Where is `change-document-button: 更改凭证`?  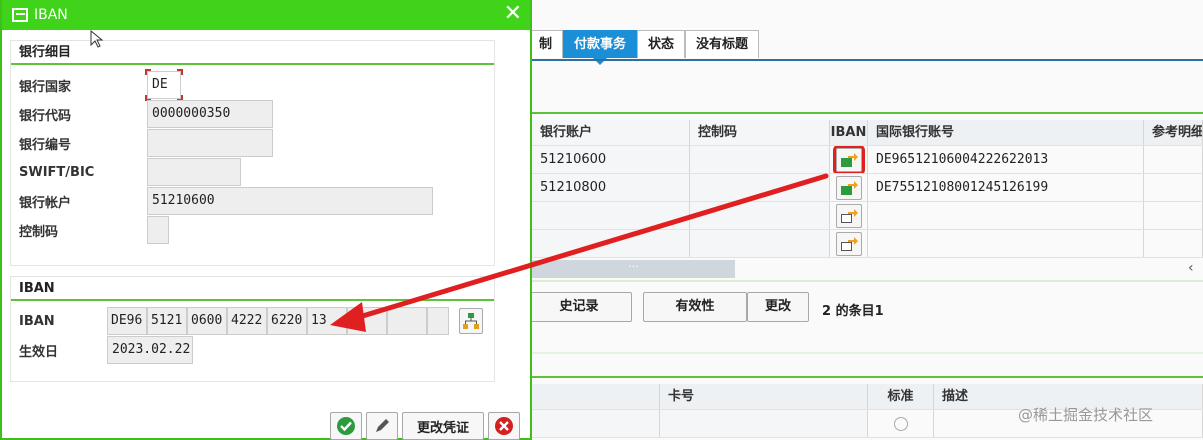 change-document-button: 更改凭证 is located at coordinates (443, 426).